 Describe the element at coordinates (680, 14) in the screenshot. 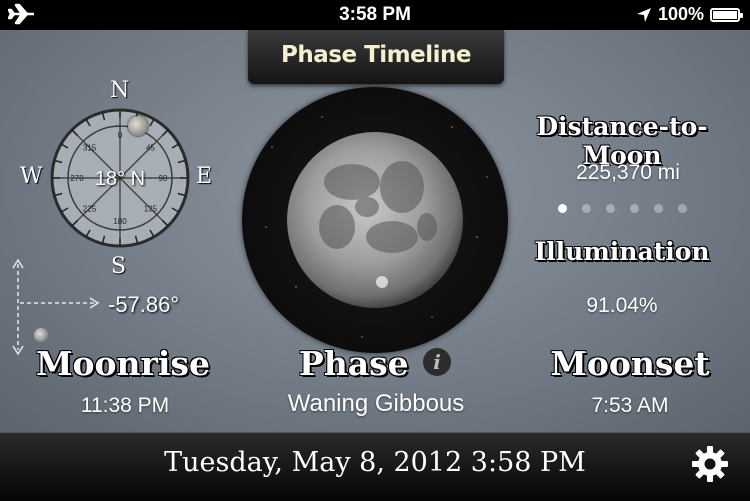

I see `battery-percent: 100%` at that location.